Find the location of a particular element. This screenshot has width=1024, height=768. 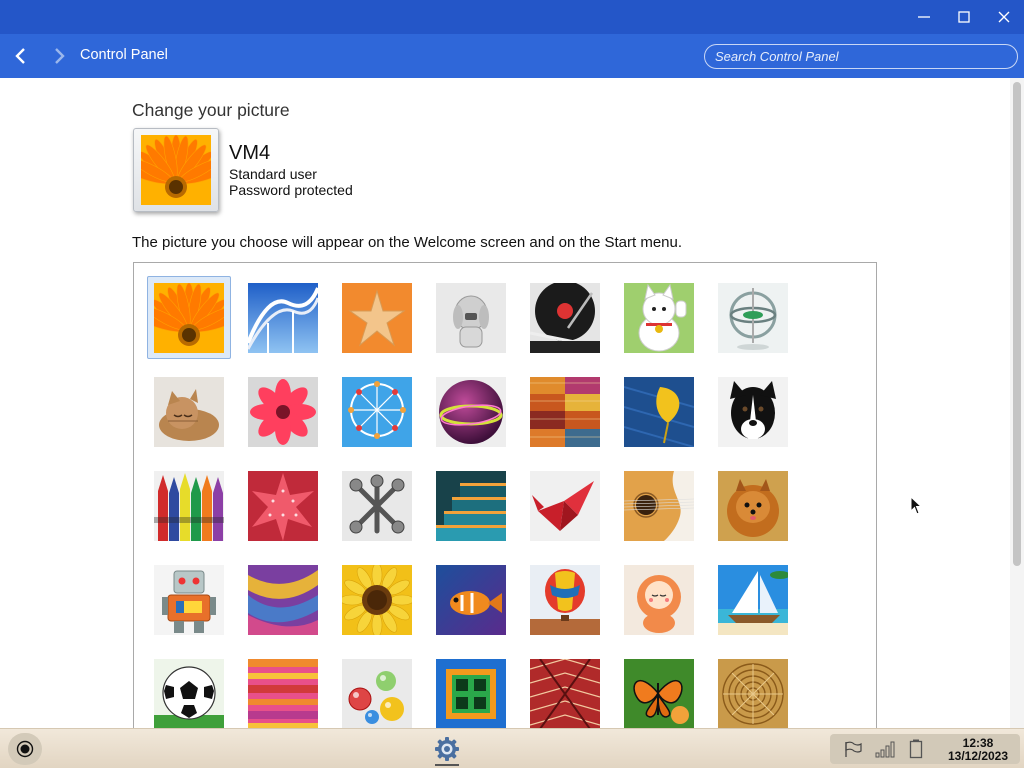

rug-picture is located at coordinates (565, 693).